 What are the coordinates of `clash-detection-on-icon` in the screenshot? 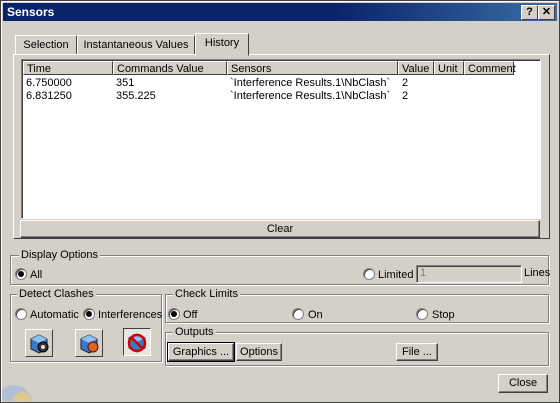 It's located at (39, 344).